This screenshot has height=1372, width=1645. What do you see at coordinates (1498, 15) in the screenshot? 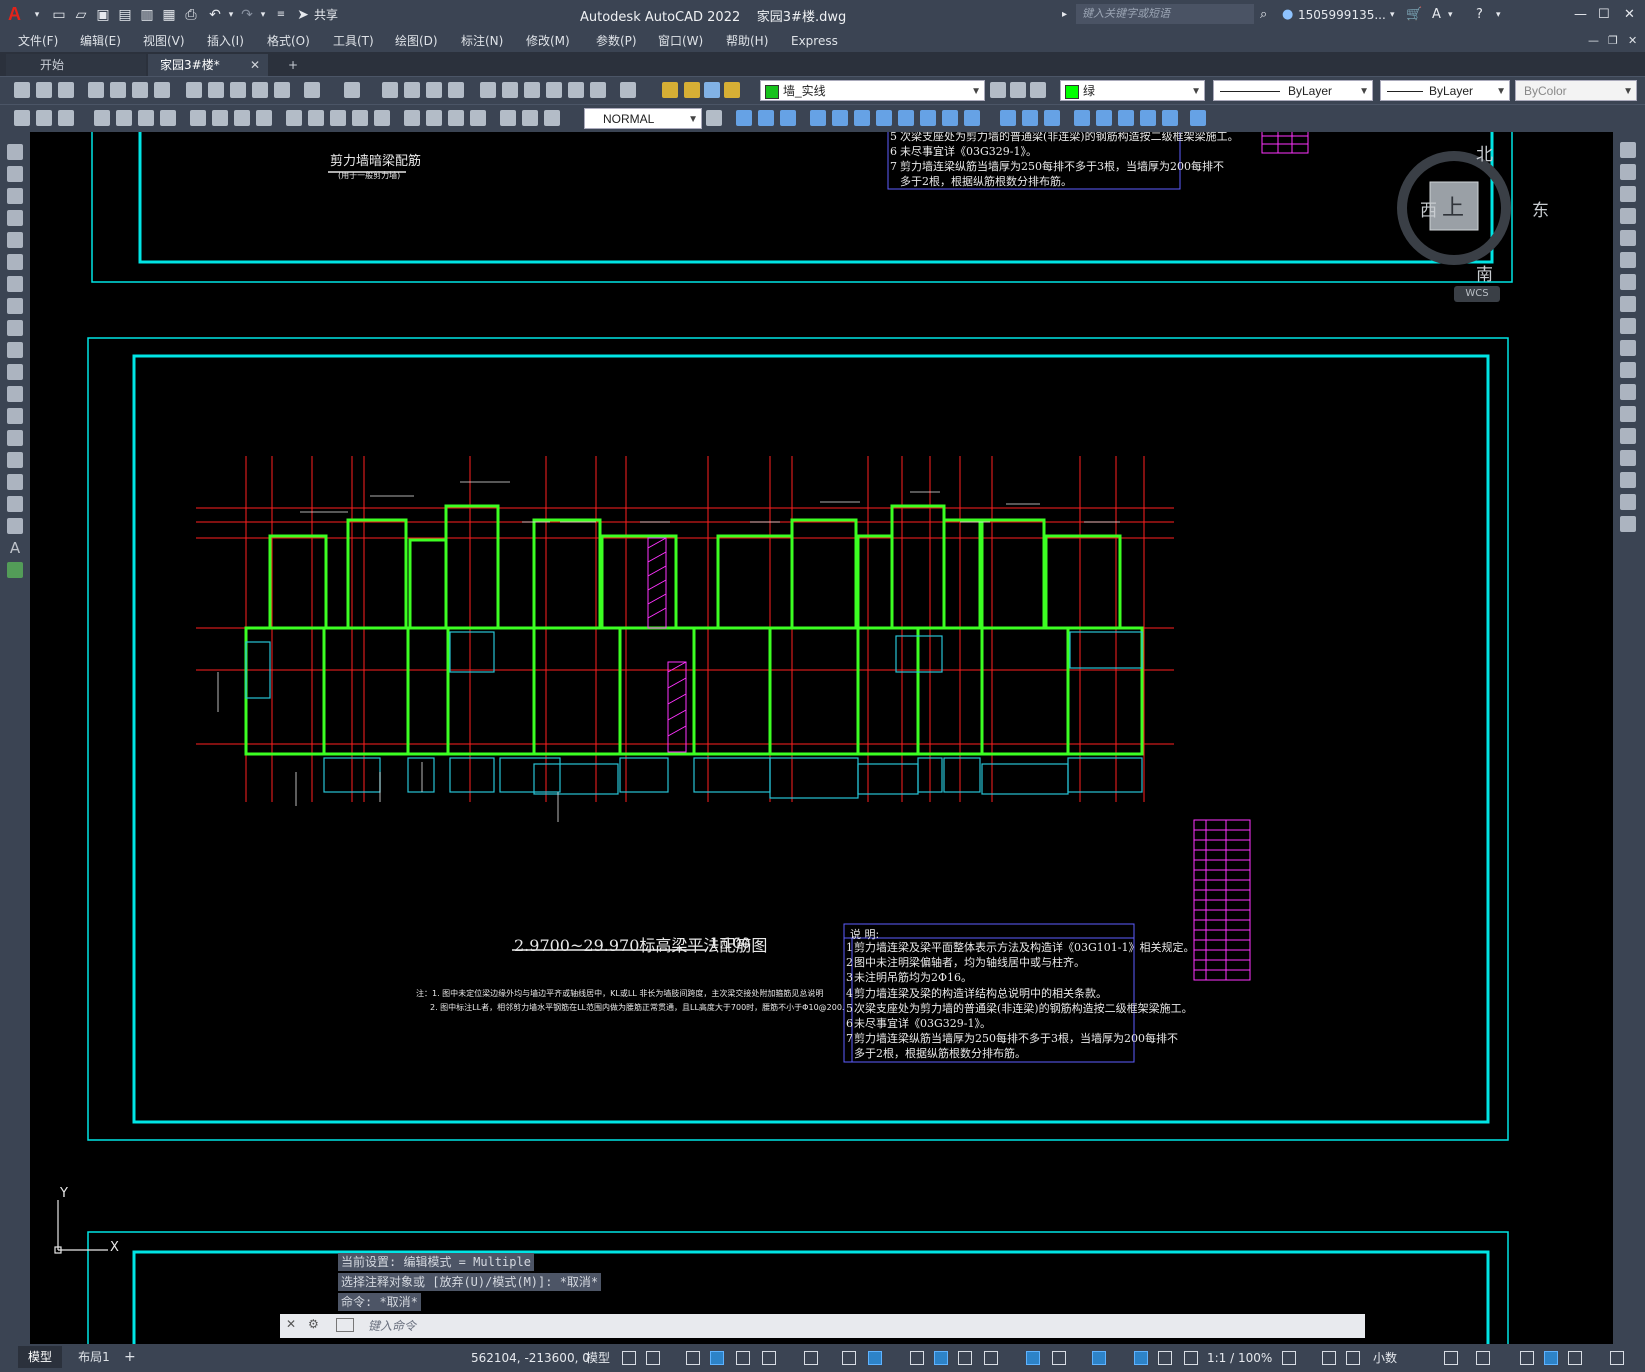
I see `help-dropdown-icon: ▾` at bounding box center [1498, 15].